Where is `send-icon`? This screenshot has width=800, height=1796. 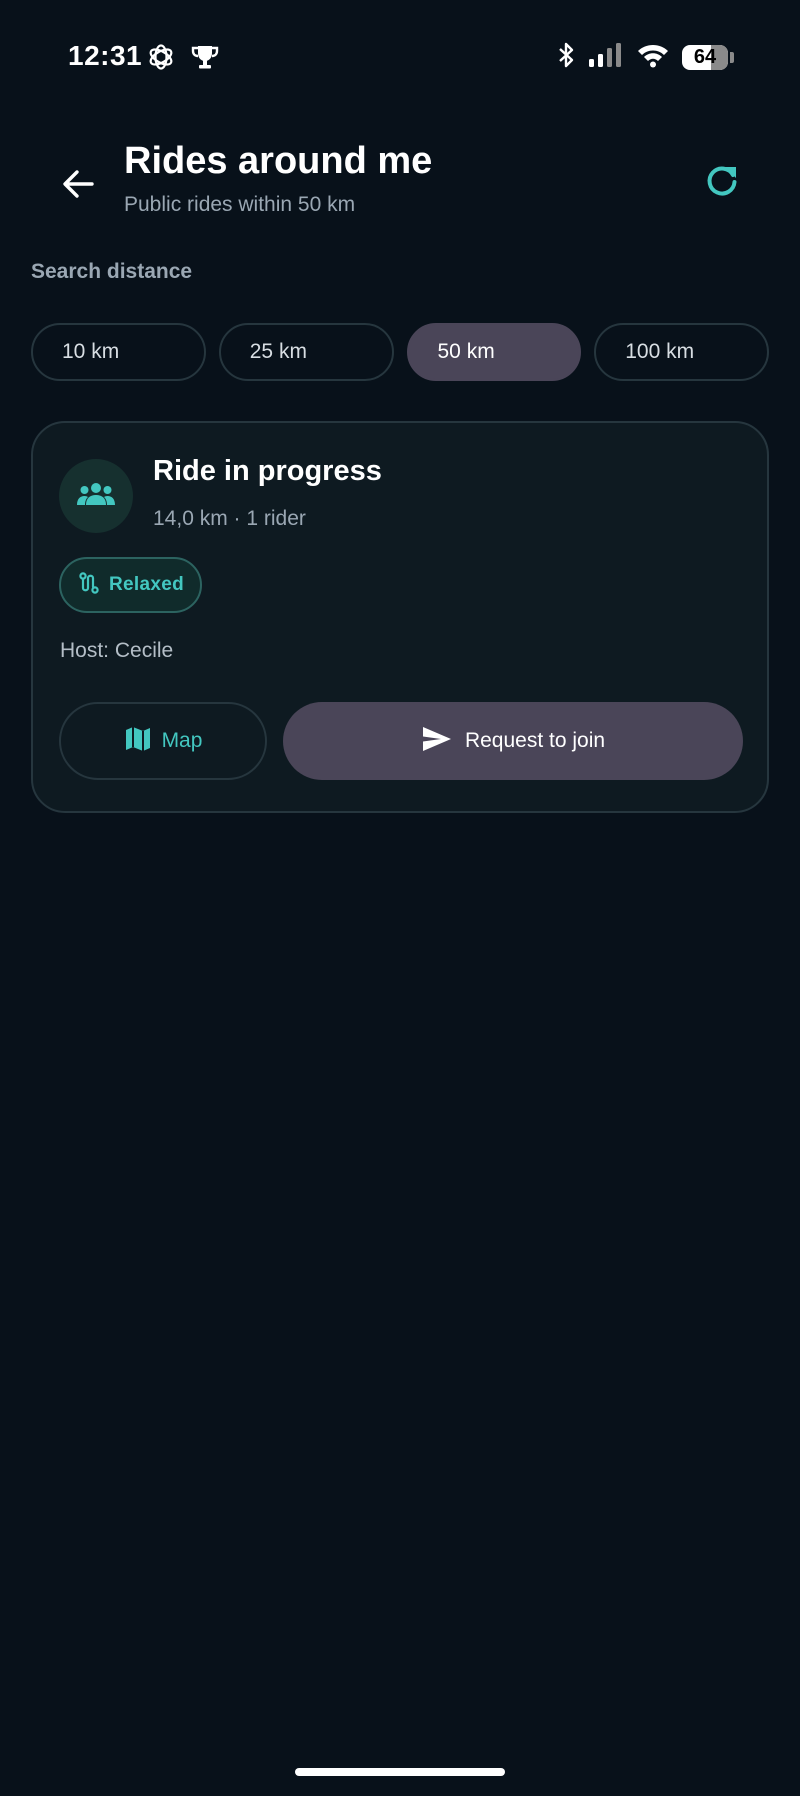 send-icon is located at coordinates (437, 741).